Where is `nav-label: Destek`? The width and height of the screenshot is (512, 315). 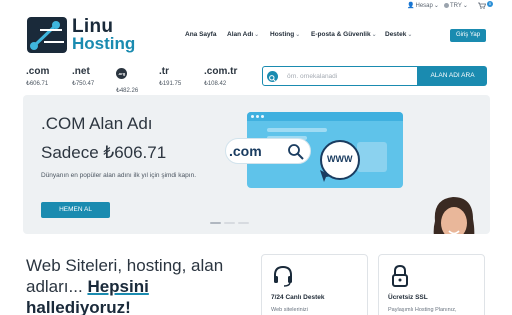
nav-label: Destek is located at coordinates (396, 34).